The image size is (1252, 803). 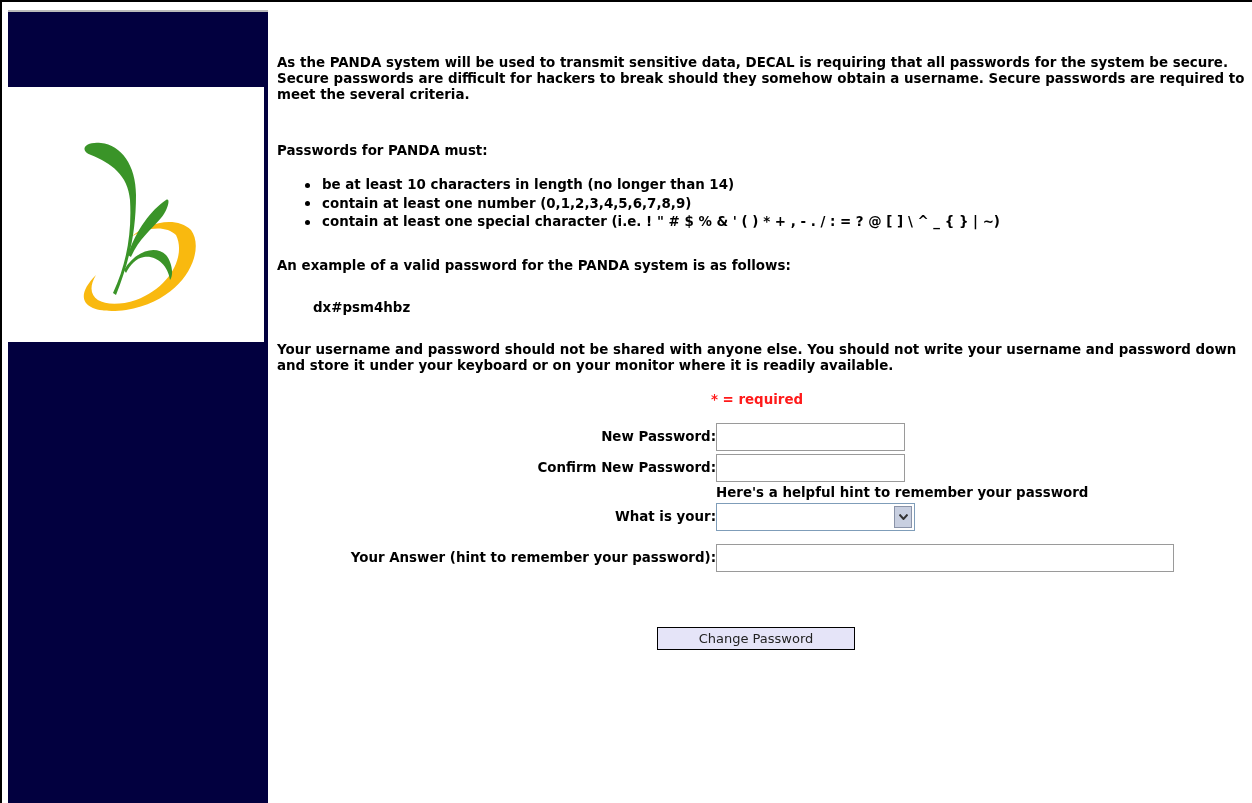 What do you see at coordinates (534, 265) in the screenshot?
I see `example-intro: An example of a valid password for the PANDA system is as follows:` at bounding box center [534, 265].